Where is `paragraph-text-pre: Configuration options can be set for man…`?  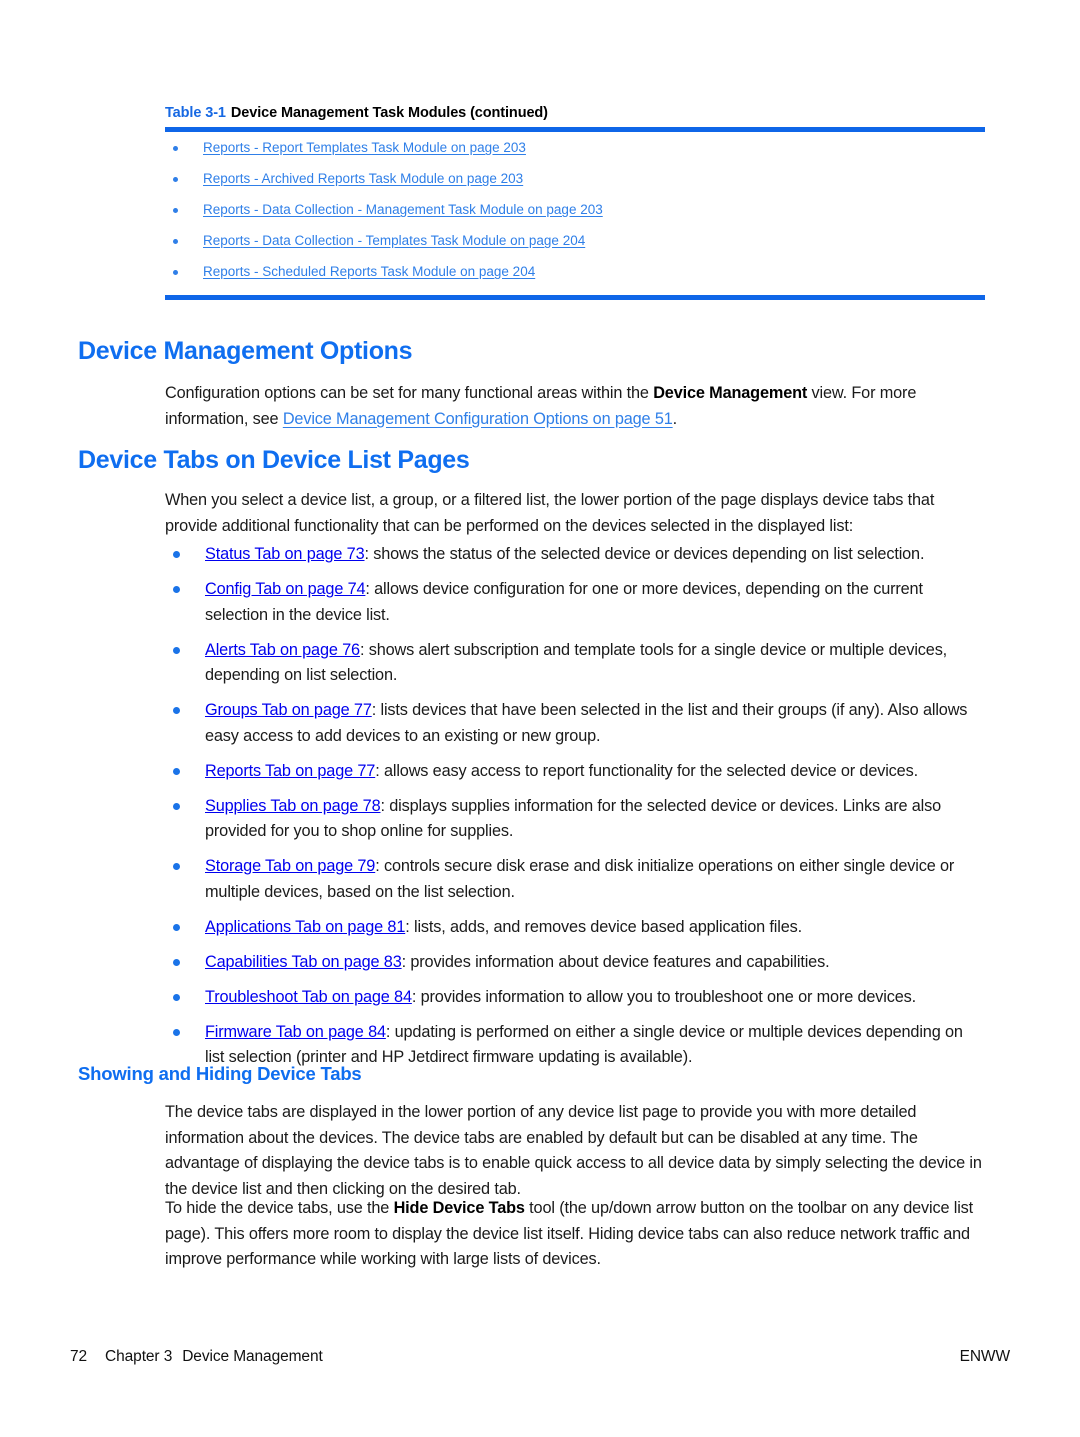 paragraph-text-pre: Configuration options can be set for man… is located at coordinates (409, 393).